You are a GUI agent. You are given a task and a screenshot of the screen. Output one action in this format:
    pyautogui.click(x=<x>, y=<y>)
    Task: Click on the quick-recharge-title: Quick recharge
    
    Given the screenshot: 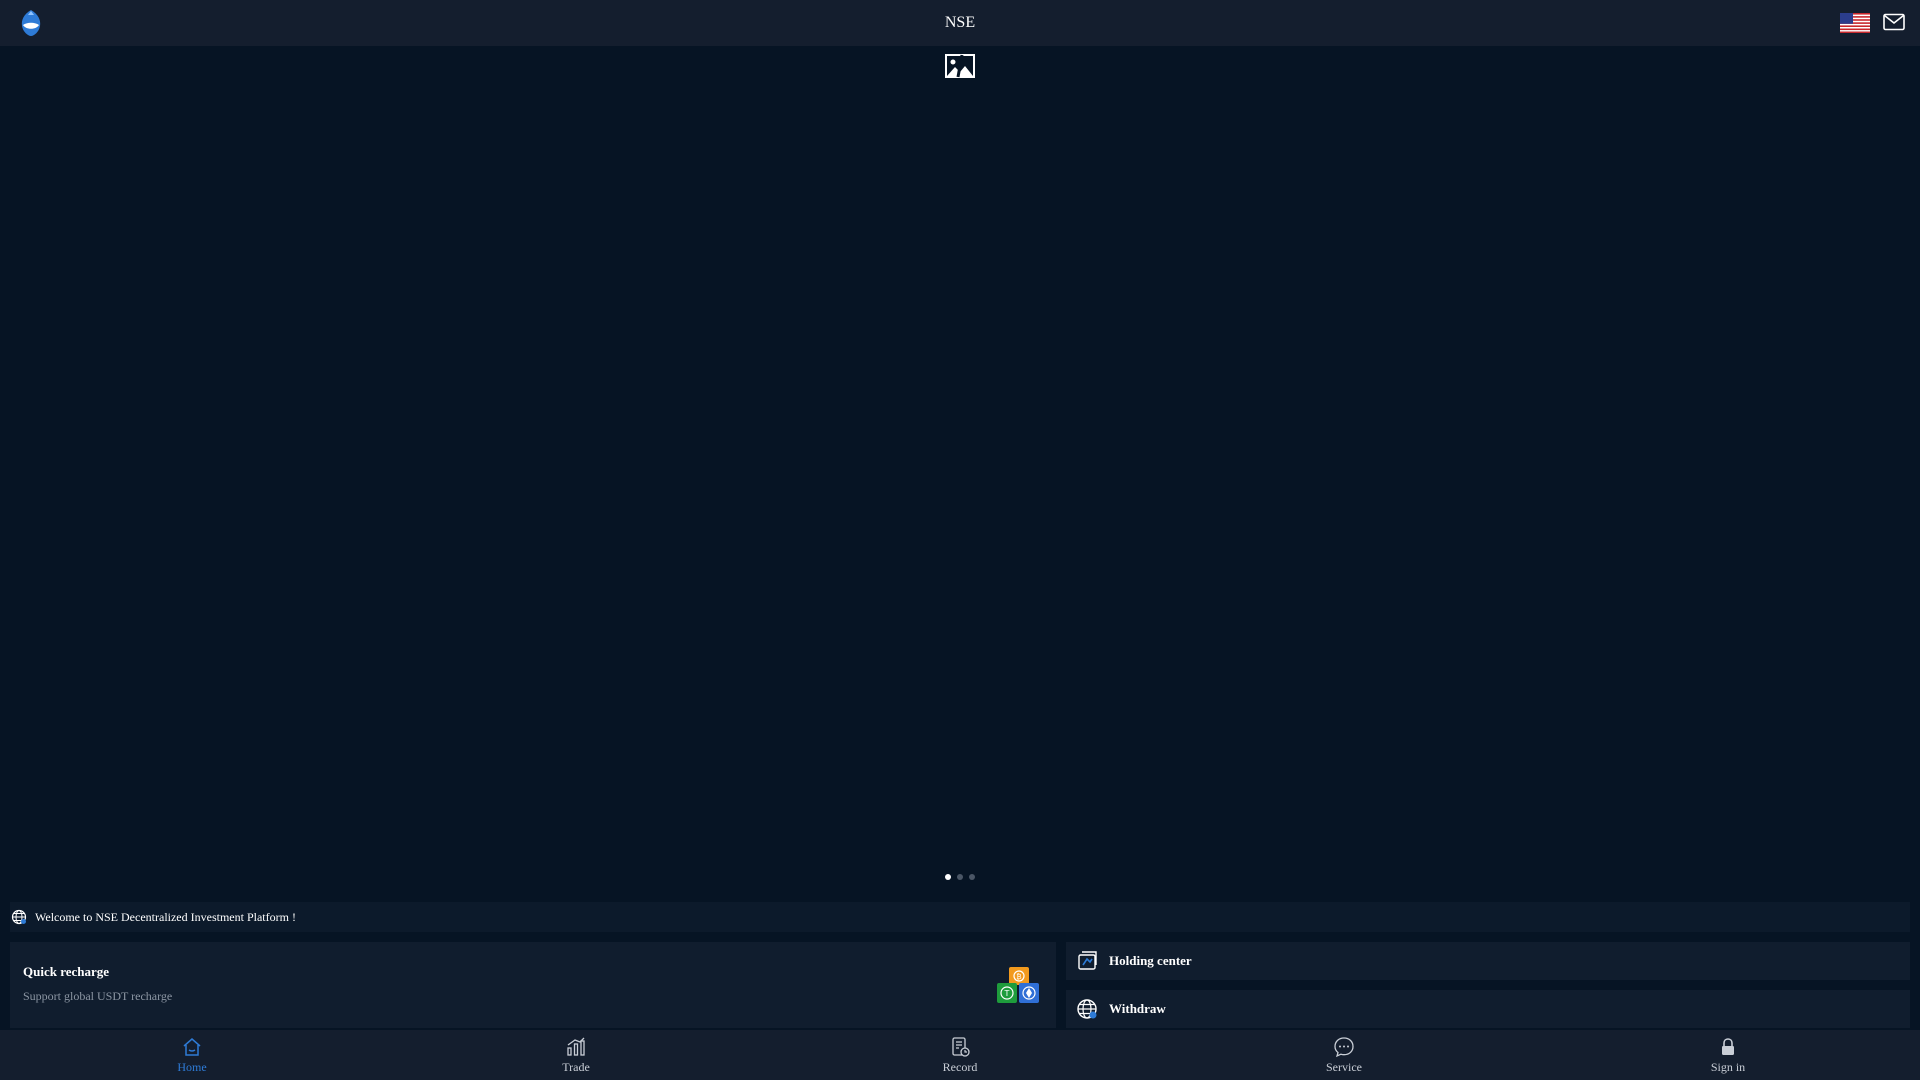 What is the action you would take?
    pyautogui.click(x=66, y=971)
    